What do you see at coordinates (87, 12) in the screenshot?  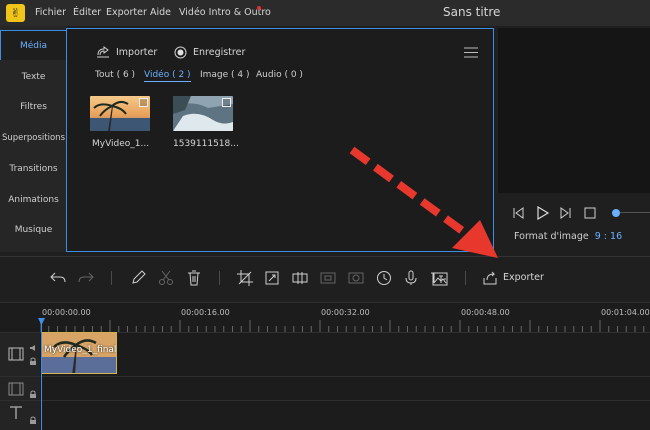 I see `menu-editer: Éditer` at bounding box center [87, 12].